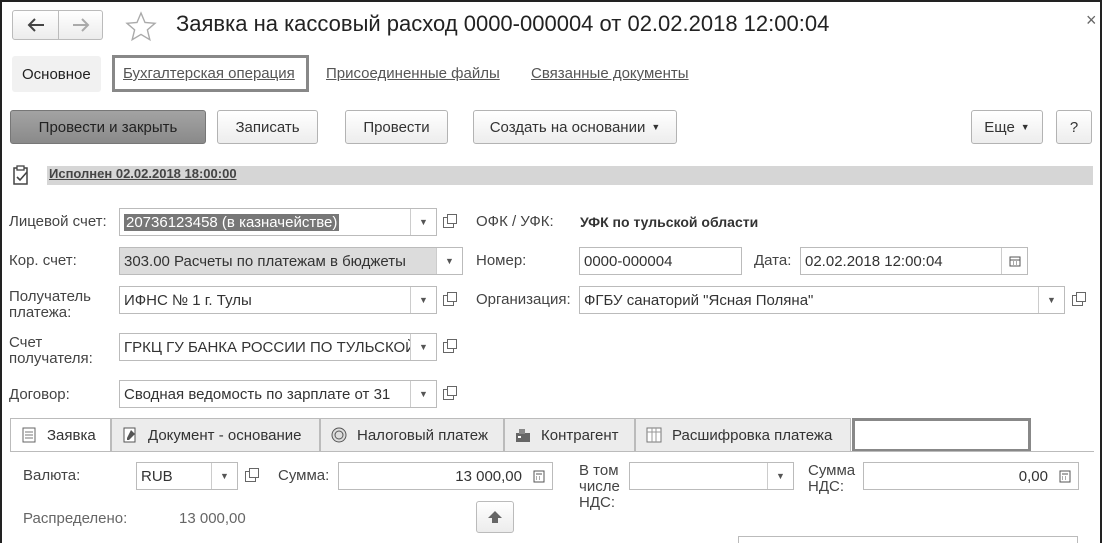  What do you see at coordinates (339, 435) in the screenshot?
I see `coin-icon` at bounding box center [339, 435].